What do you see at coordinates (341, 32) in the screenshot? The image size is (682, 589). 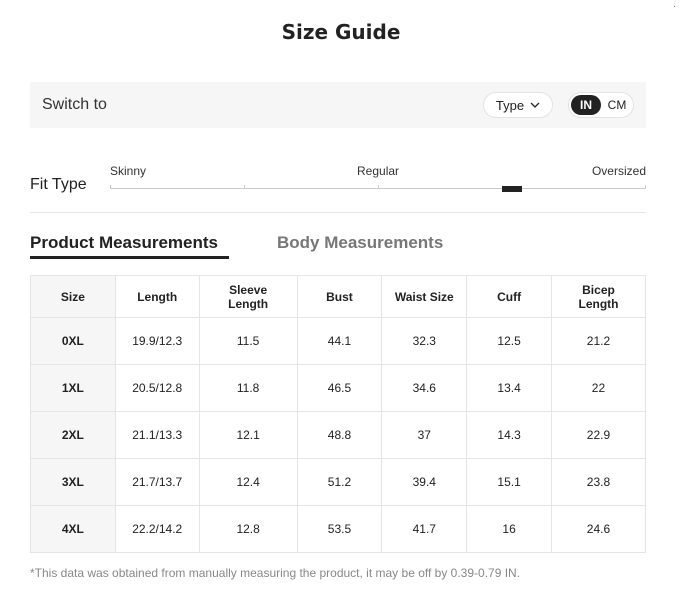 I see `page-title: Size Guide` at bounding box center [341, 32].